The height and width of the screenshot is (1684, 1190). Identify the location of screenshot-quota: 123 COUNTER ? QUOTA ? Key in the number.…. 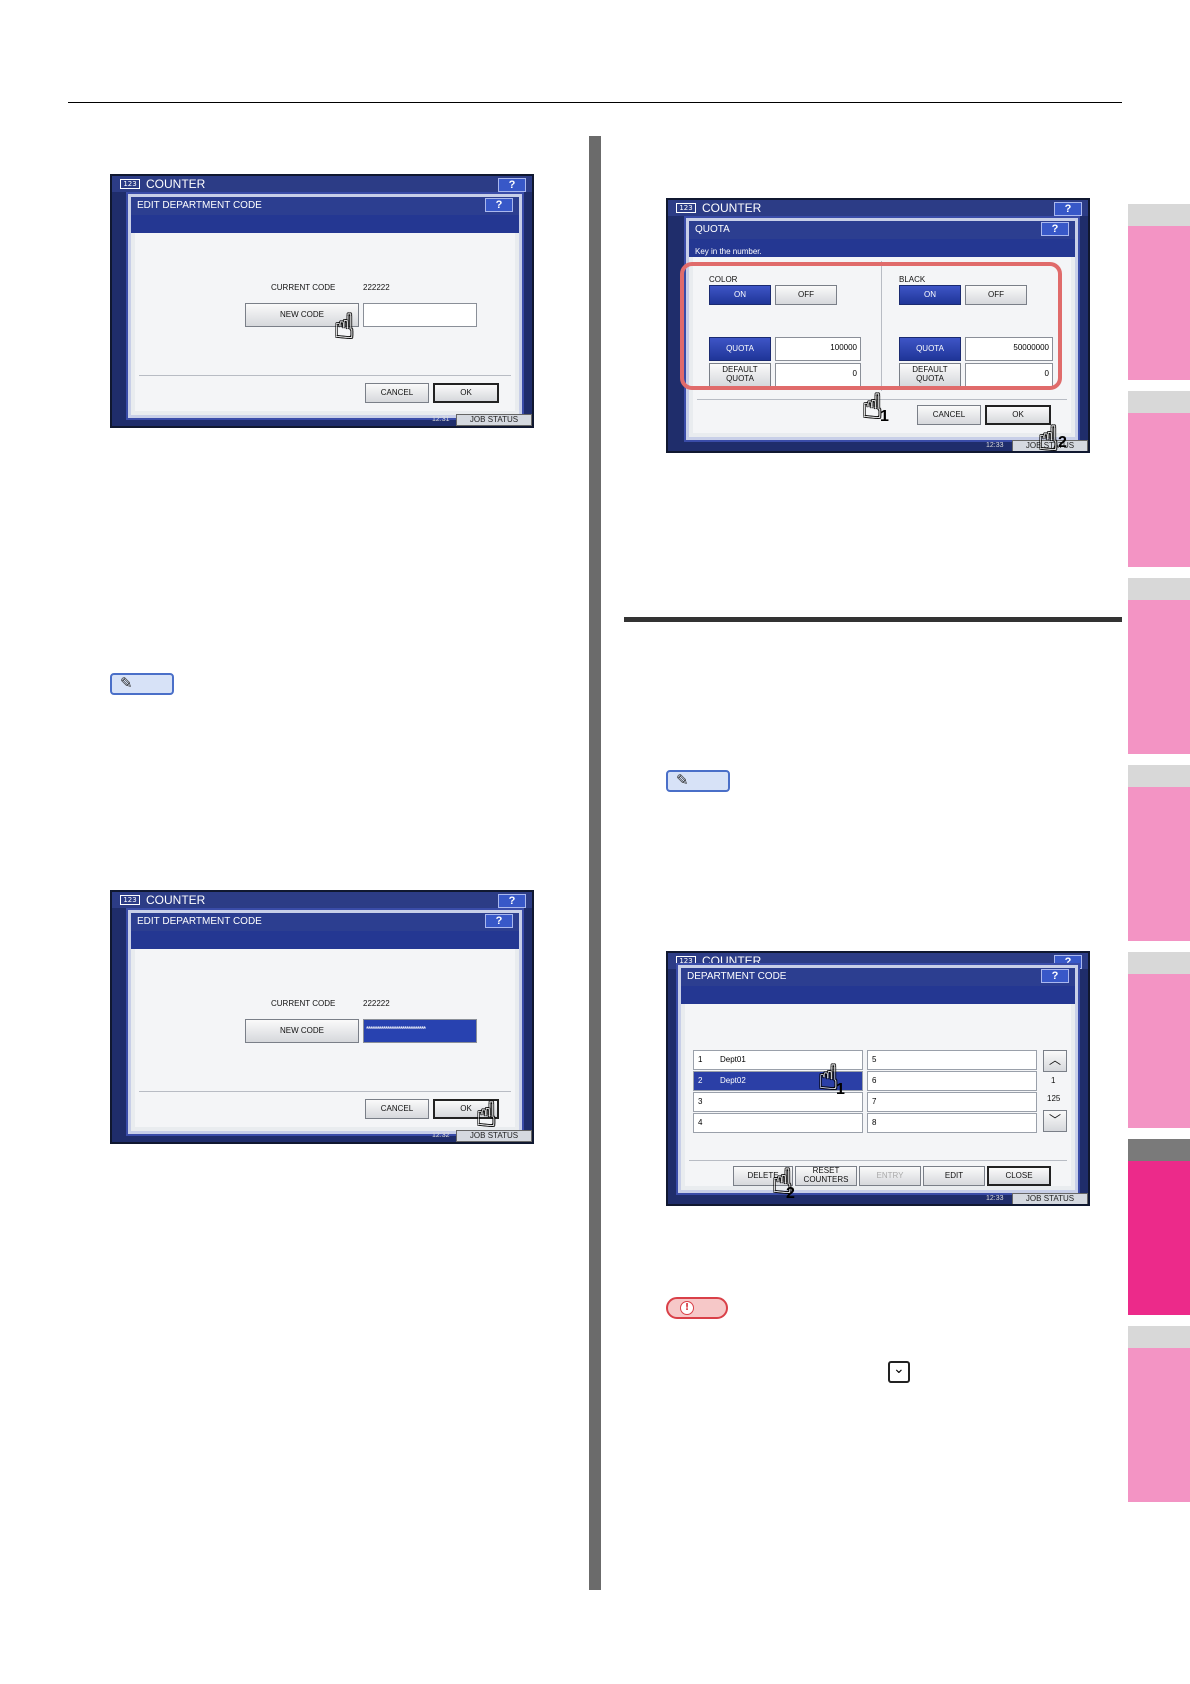
(878, 325).